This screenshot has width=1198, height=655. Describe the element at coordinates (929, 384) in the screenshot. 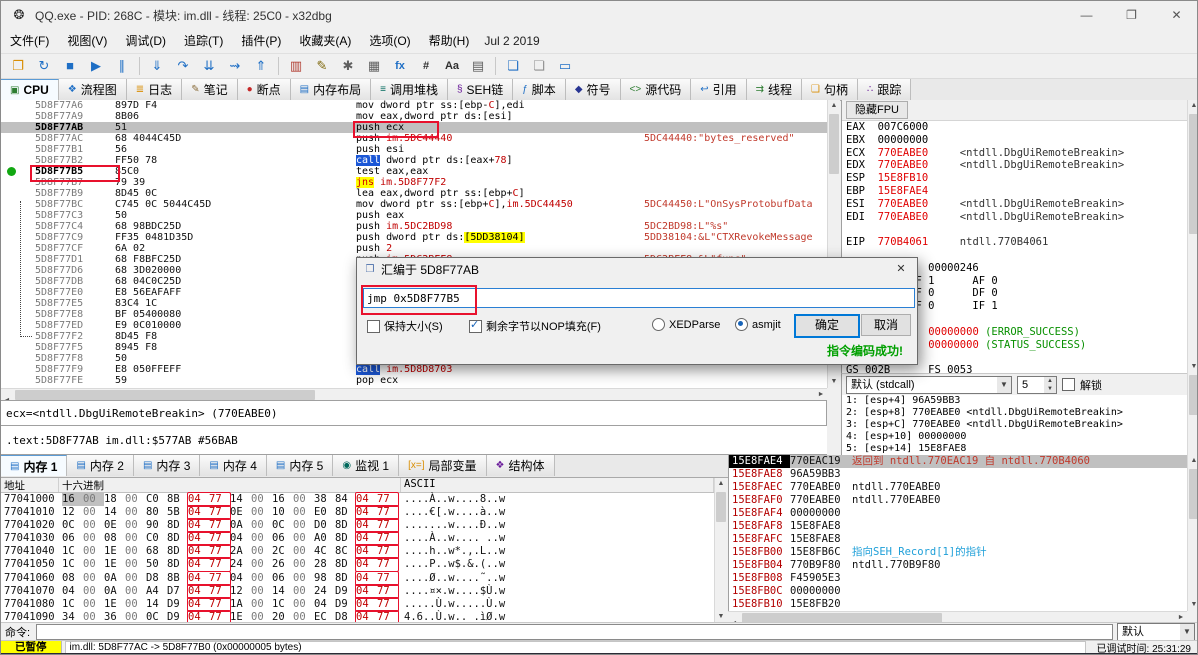

I see `calling-convention-select: 默认 (stdcall) ▼` at that location.